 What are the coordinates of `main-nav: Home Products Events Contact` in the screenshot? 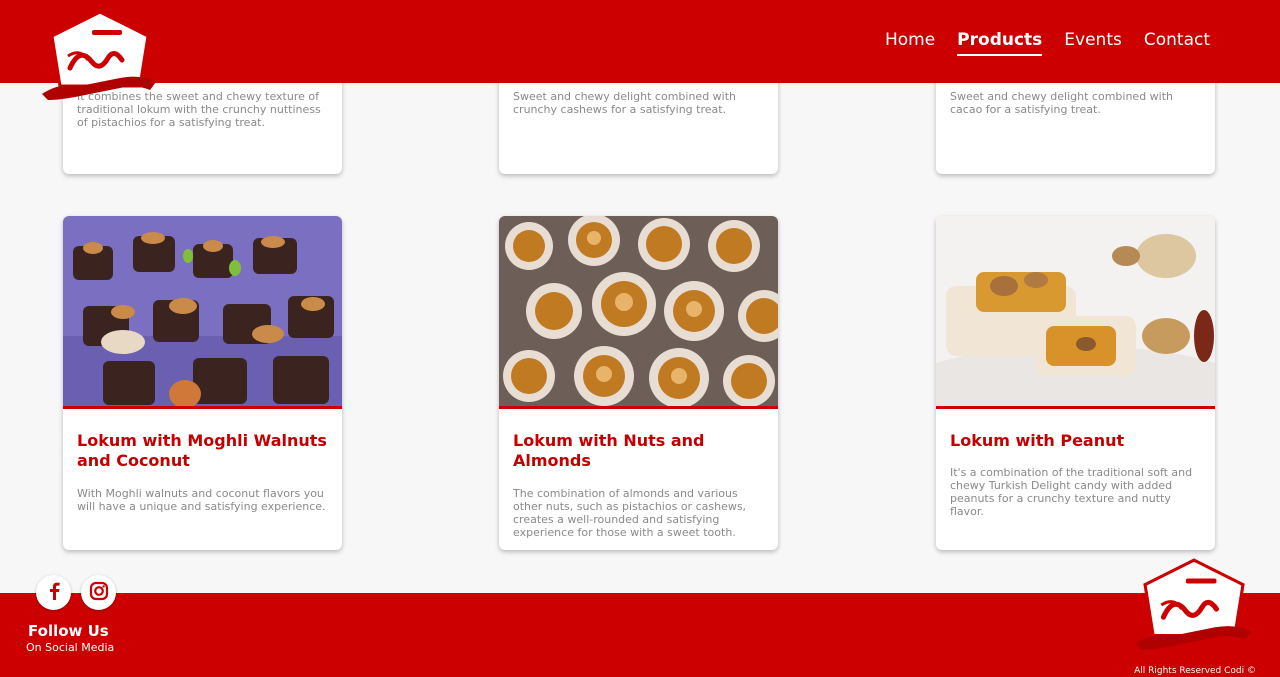 It's located at (1047, 43).